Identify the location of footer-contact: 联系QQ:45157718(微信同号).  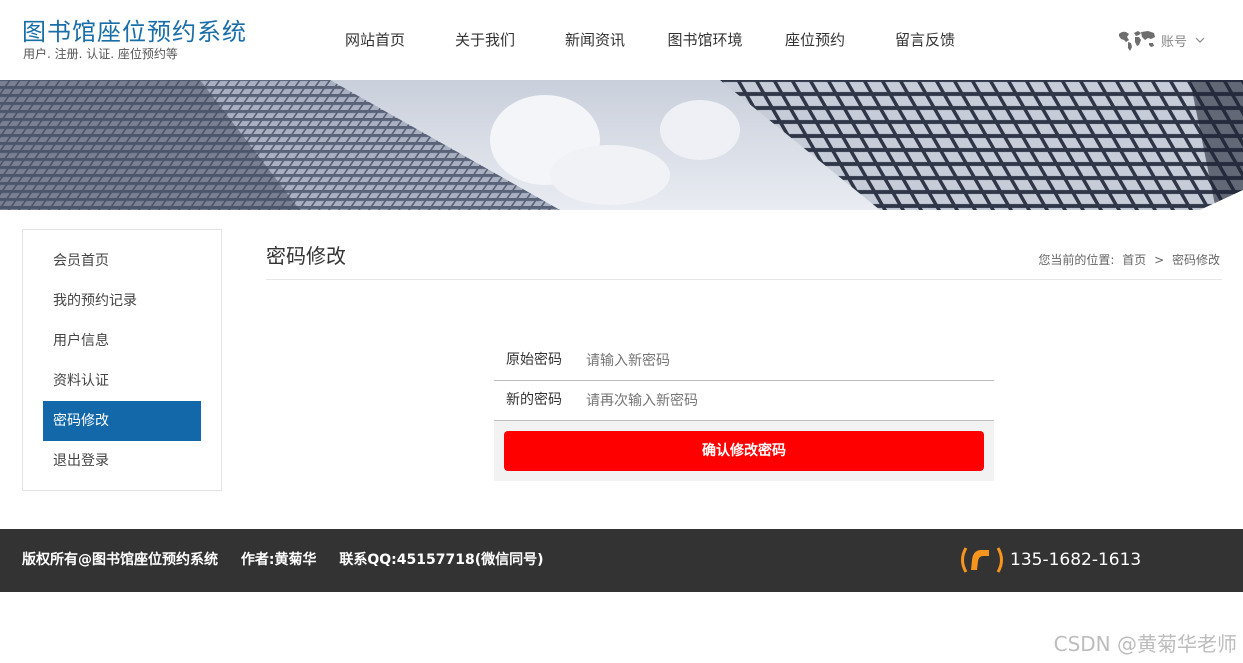
(441, 560).